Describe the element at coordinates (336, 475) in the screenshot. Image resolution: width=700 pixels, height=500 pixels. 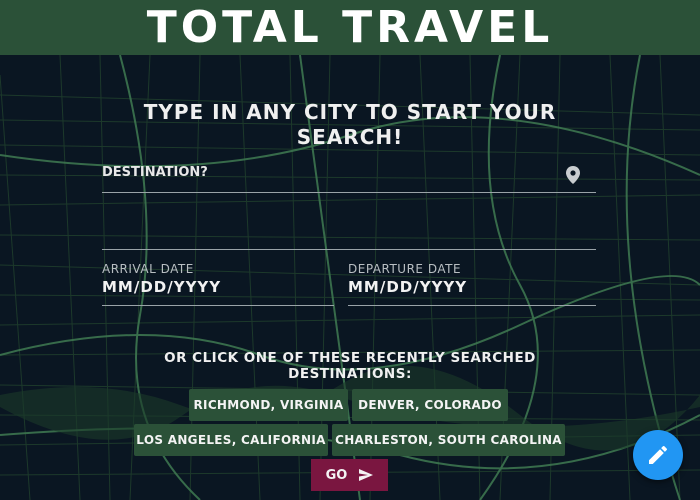
I see `go-button-label: GO` at that location.